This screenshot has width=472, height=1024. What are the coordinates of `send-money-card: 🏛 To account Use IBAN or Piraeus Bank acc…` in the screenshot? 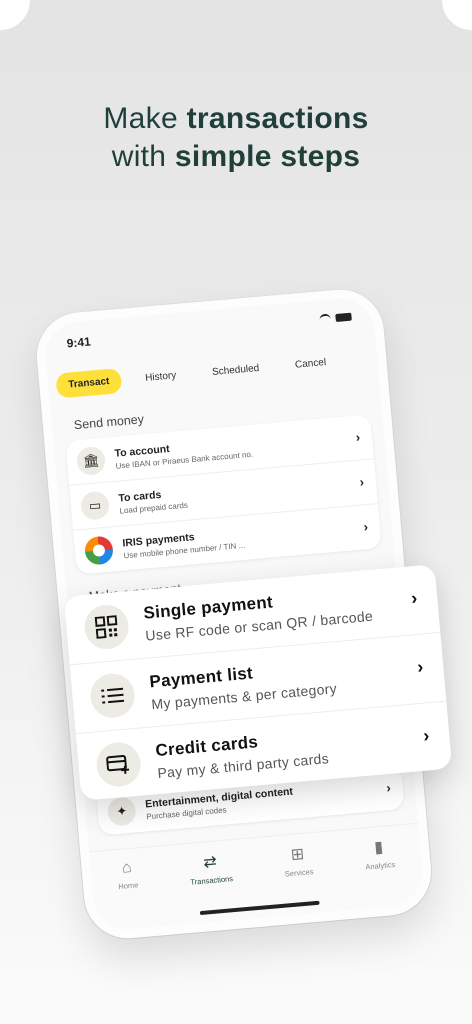 It's located at (223, 494).